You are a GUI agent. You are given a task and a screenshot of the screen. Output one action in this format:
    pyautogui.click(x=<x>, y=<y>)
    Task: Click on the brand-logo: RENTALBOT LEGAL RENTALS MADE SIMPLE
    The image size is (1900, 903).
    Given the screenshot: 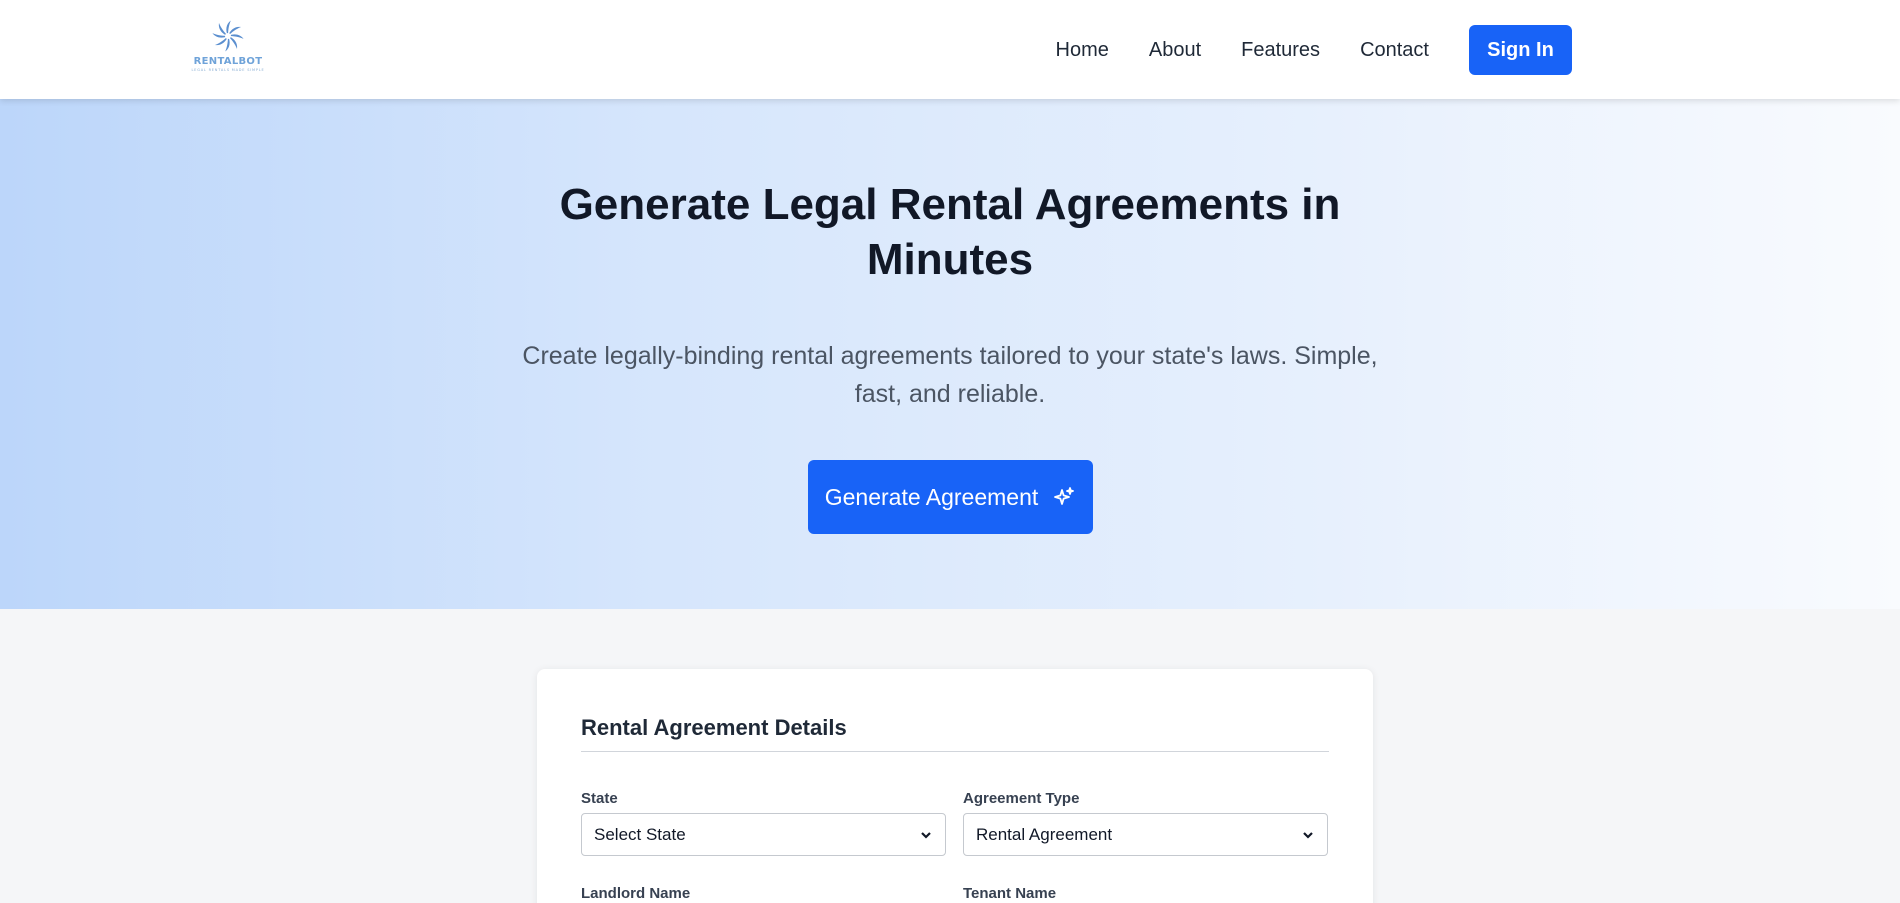 What is the action you would take?
    pyautogui.click(x=228, y=49)
    